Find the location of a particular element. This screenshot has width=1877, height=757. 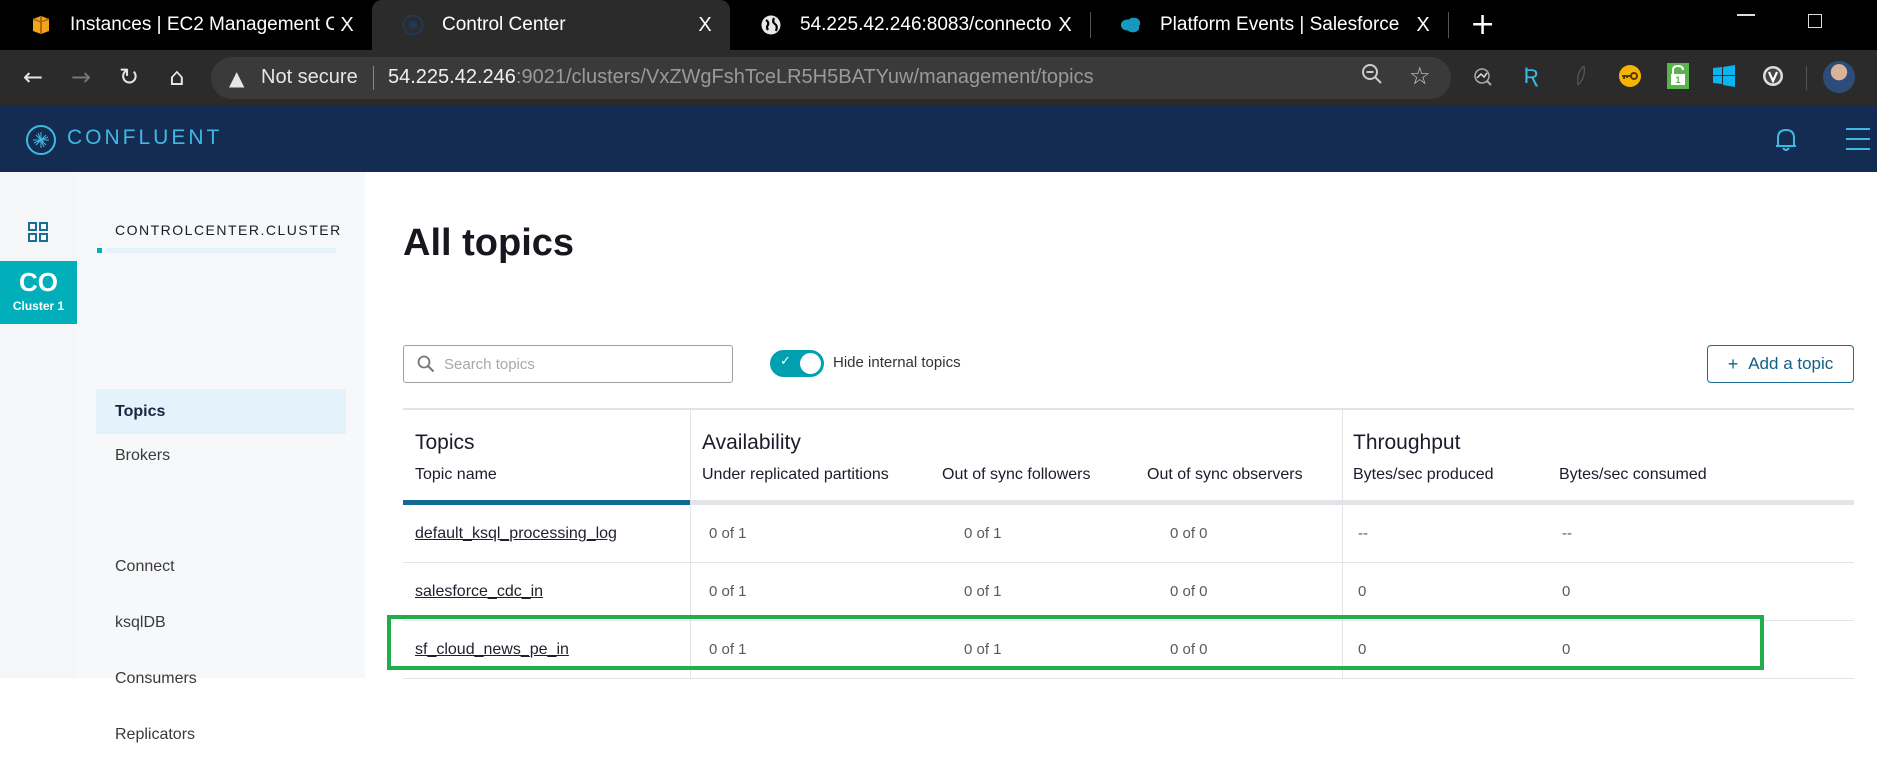

tab-title: Instances | EC2 Management Con is located at coordinates (202, 24).